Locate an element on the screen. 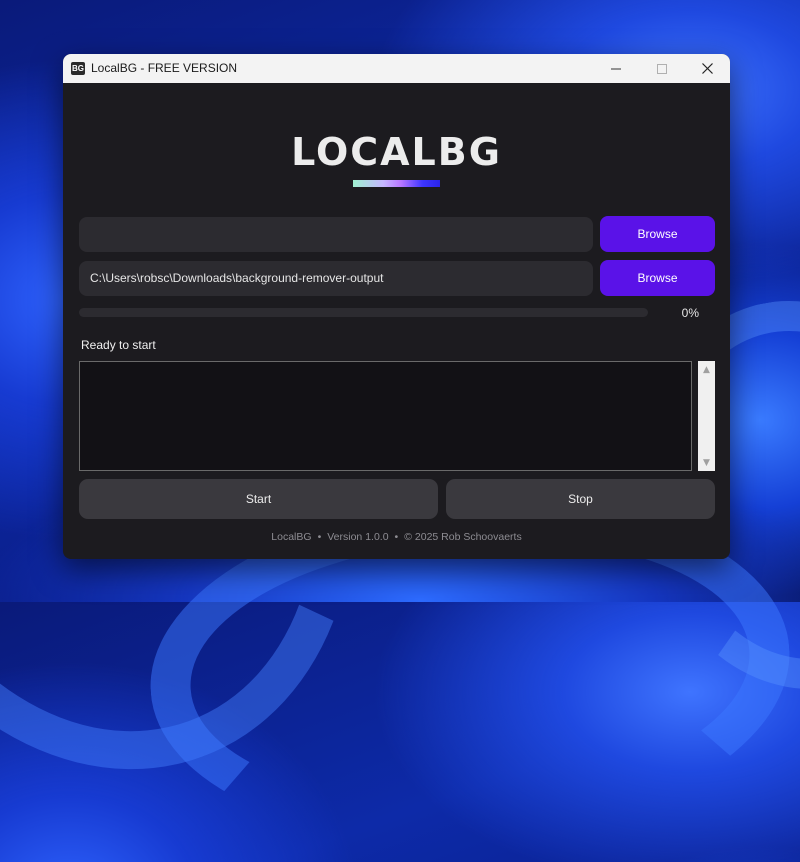 Image resolution: width=800 pixels, height=862 pixels. status-text: Ready to start is located at coordinates (118, 345).